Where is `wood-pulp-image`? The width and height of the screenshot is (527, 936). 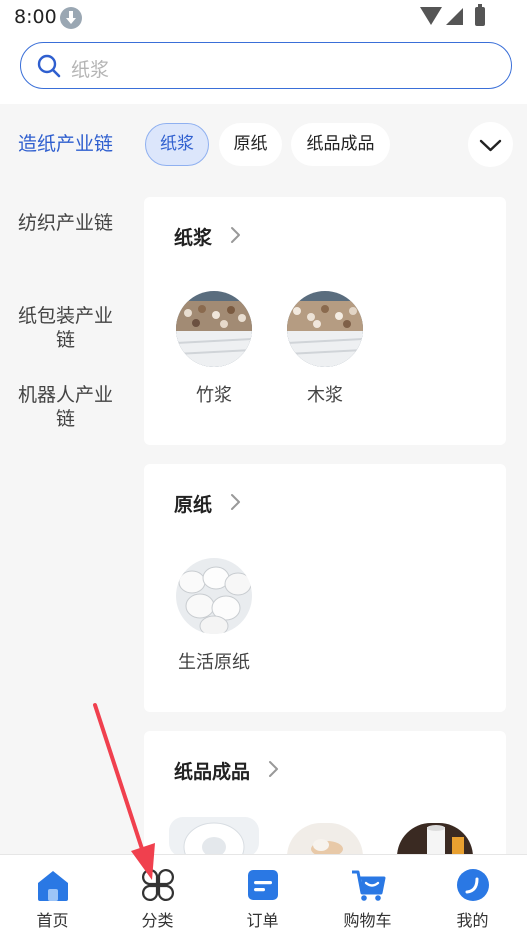 wood-pulp-image is located at coordinates (325, 329).